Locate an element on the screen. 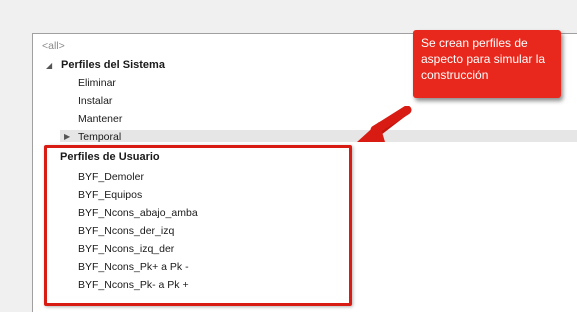 The image size is (577, 312). tree-group-system-profiles: Perfiles del Sistema is located at coordinates (113, 65).